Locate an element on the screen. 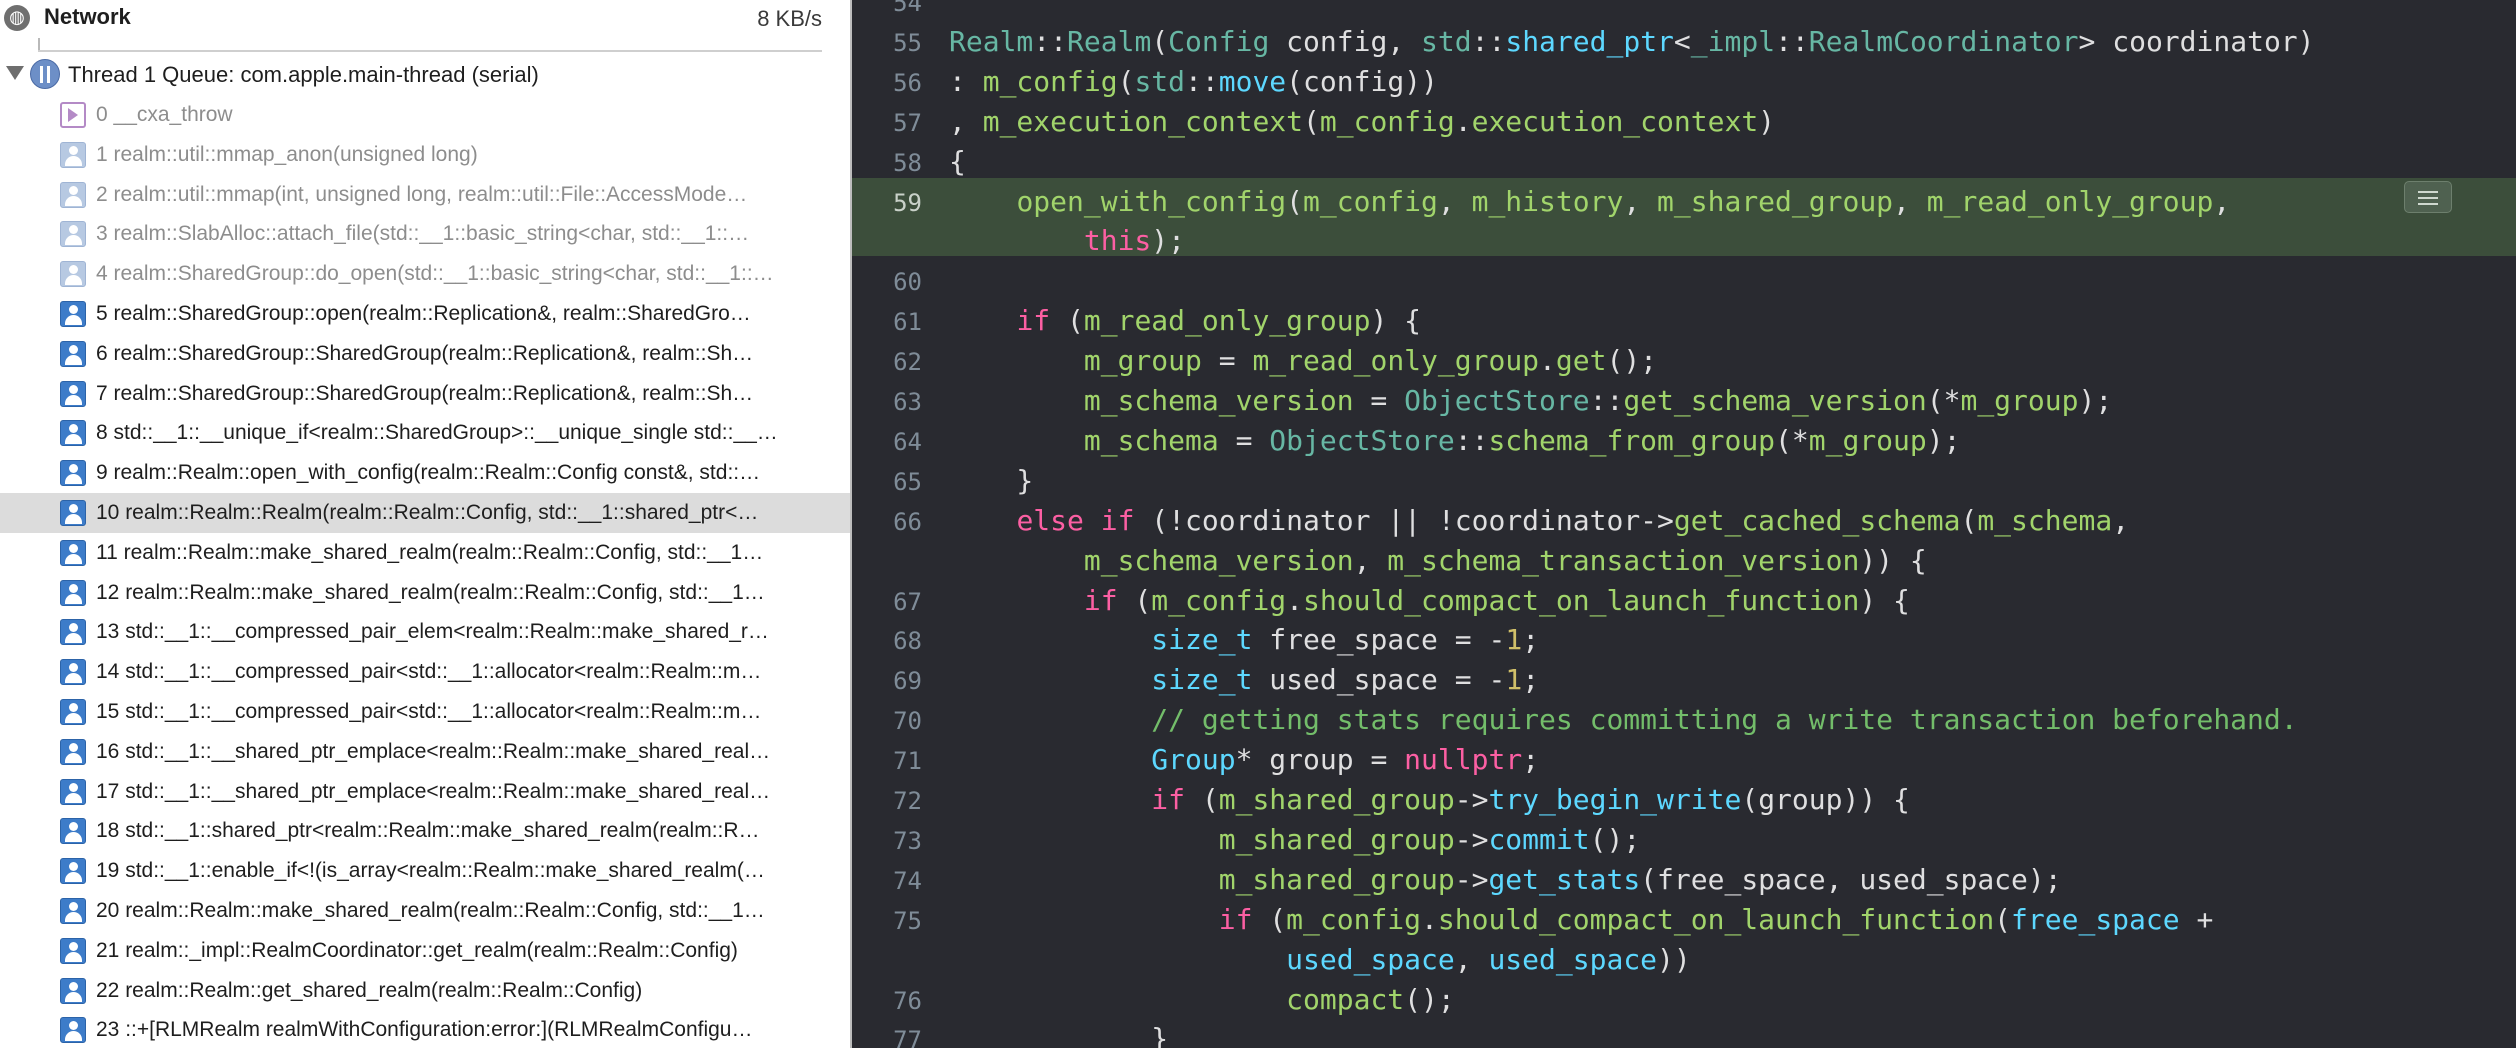  code-line: 61 if (m_read_only_group) { is located at coordinates (1684, 321).